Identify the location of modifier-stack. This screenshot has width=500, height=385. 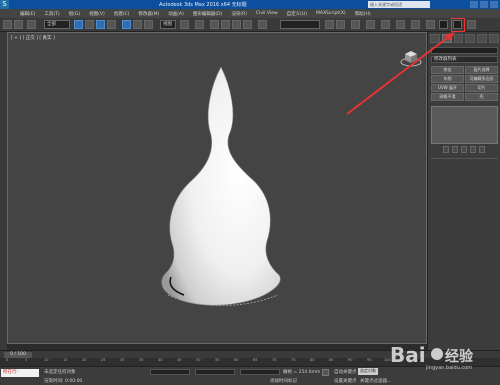
(464, 125).